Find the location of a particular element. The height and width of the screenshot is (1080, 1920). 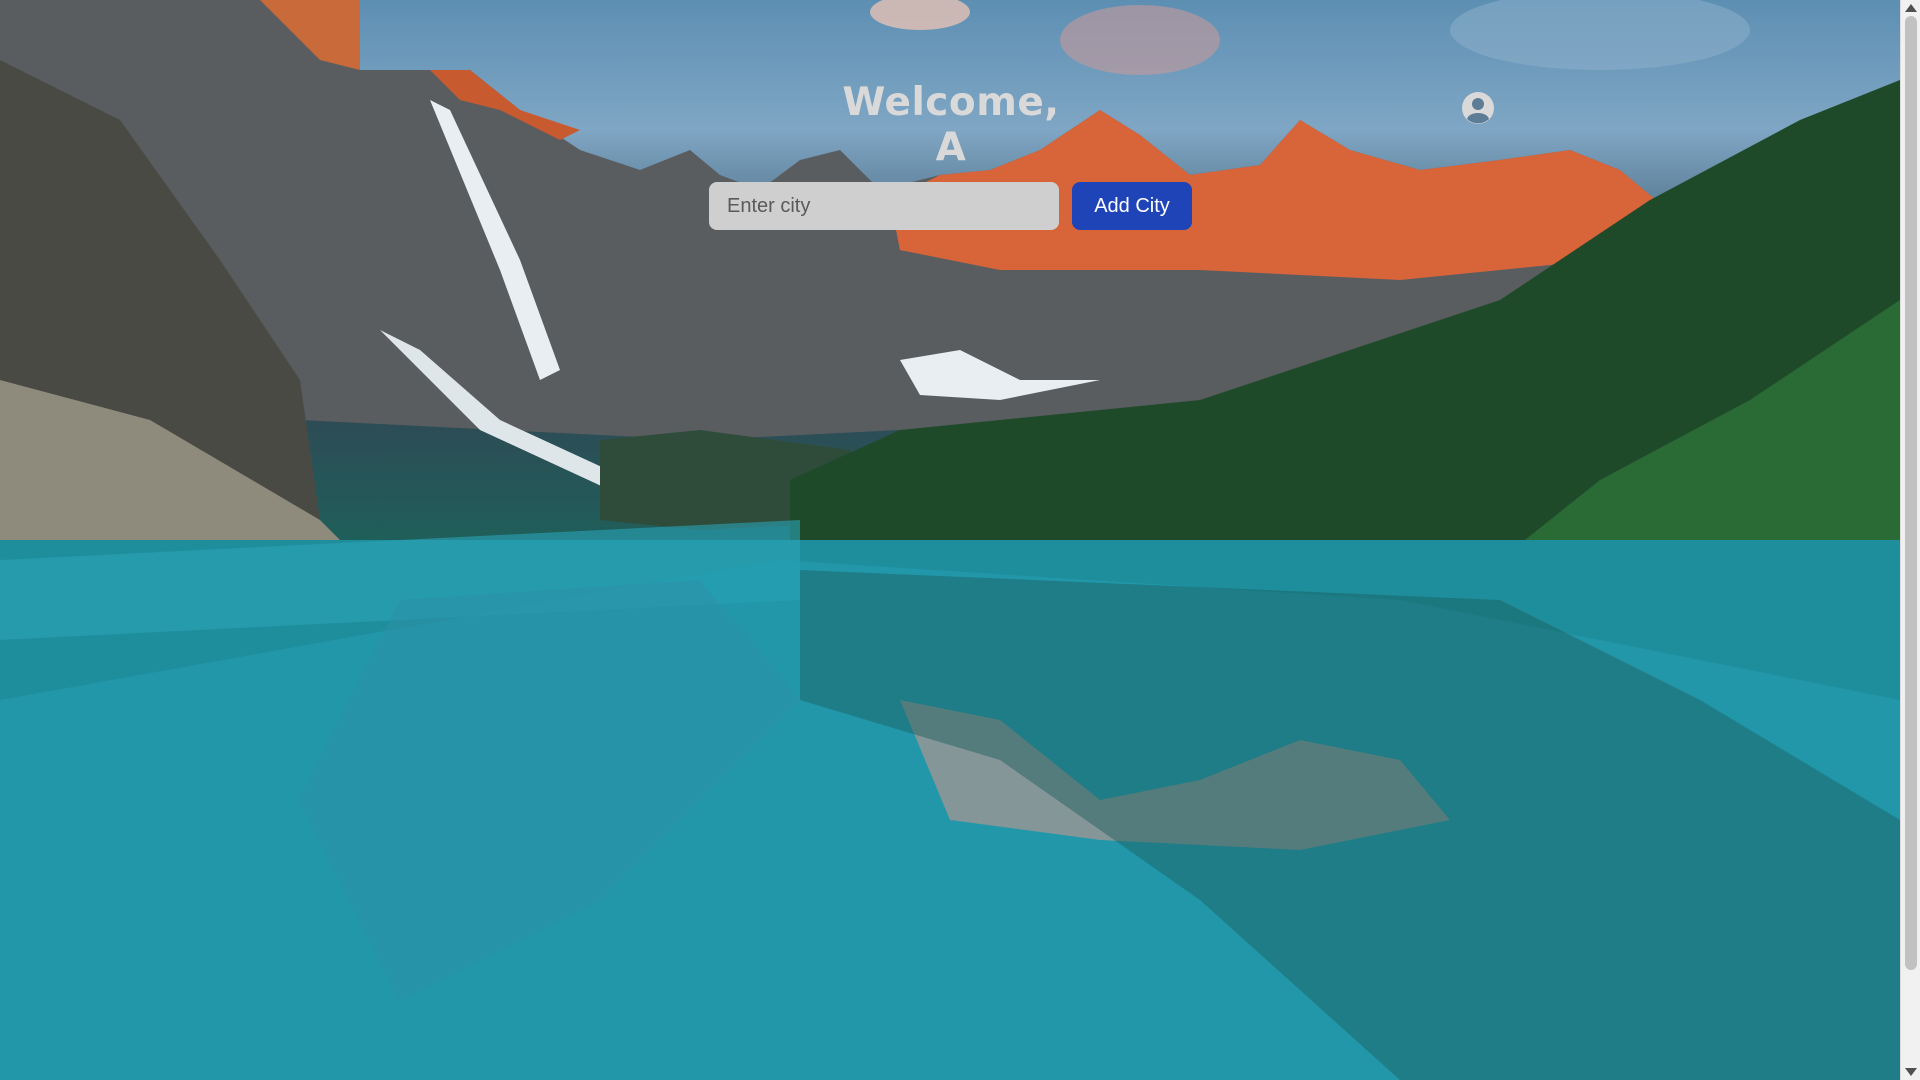

welcome-title: Welcome, A is located at coordinates (951, 125).